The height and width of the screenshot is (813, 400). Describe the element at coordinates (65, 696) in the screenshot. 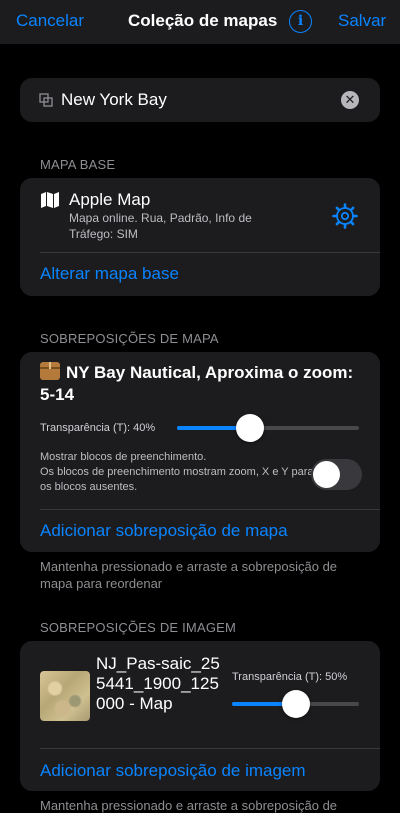

I see `image-overlay-thumbnail` at that location.